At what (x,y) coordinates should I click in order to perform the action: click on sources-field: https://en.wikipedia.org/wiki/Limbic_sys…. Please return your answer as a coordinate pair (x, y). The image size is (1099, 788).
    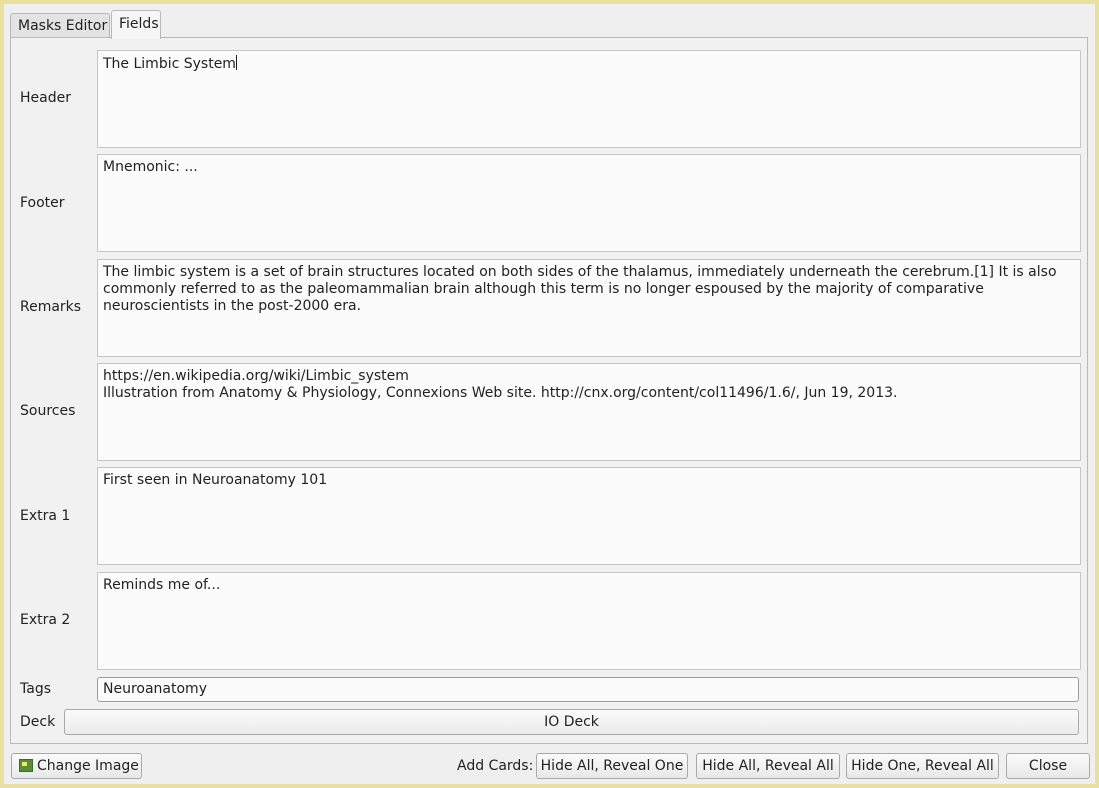
    Looking at the image, I should click on (589, 412).